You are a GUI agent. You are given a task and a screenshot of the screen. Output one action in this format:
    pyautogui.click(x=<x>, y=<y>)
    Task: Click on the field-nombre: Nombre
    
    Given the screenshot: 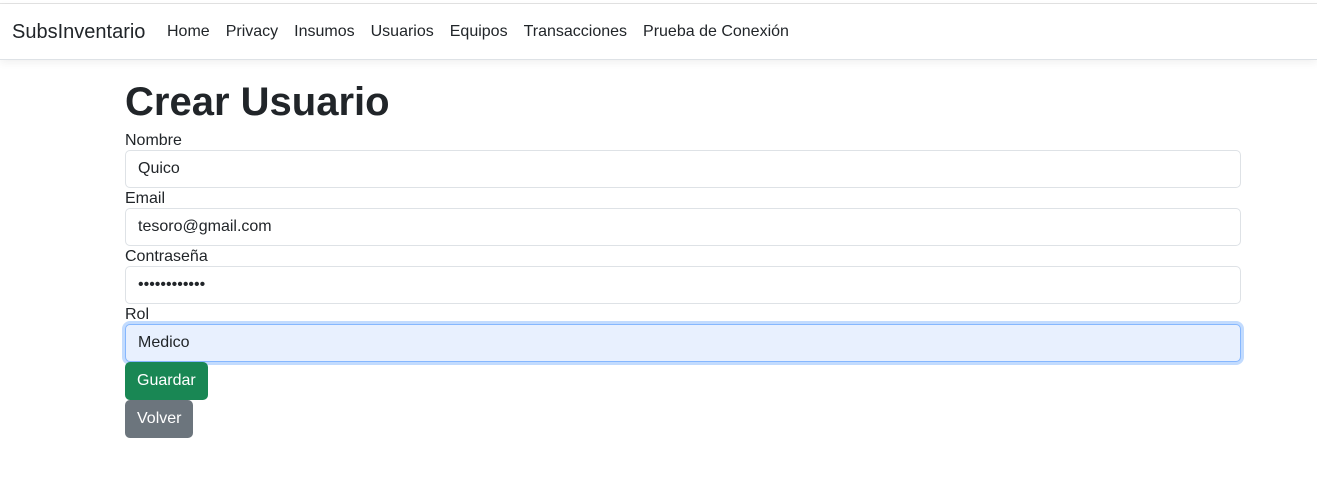 What is the action you would take?
    pyautogui.click(x=683, y=160)
    